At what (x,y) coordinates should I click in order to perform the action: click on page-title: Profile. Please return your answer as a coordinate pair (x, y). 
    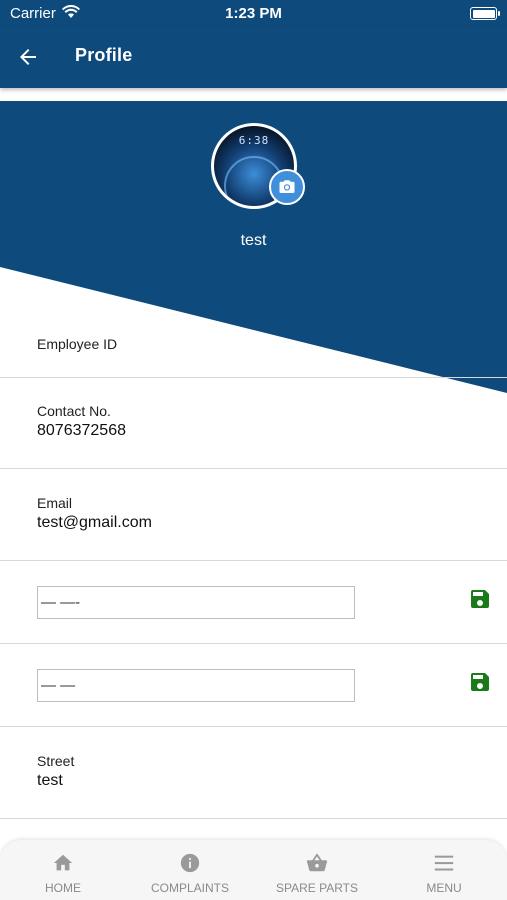
    Looking at the image, I should click on (104, 55).